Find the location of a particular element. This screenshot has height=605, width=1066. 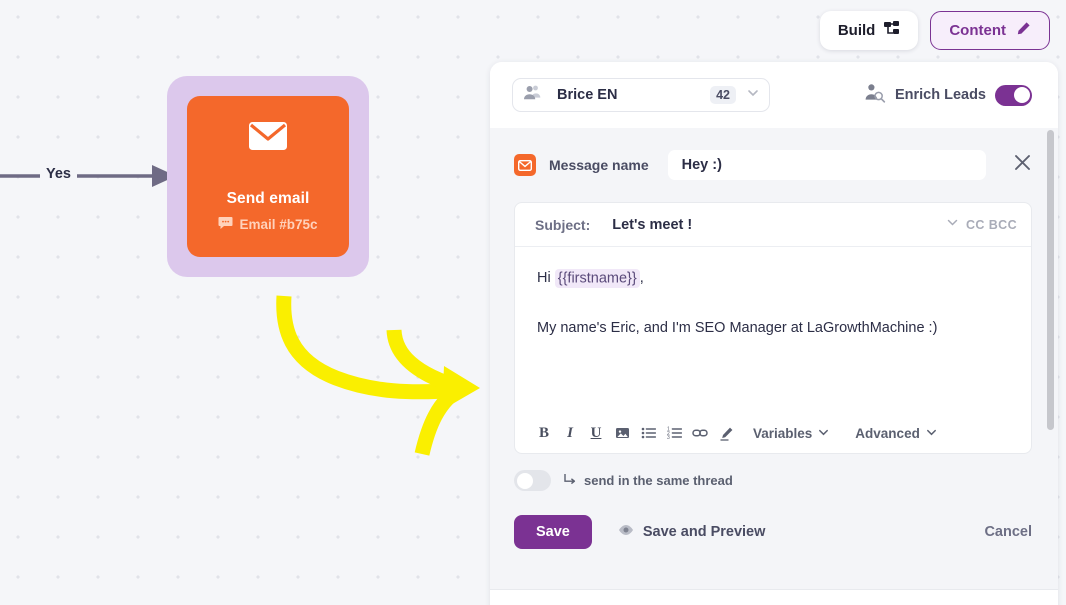

advanced-label: Advanced is located at coordinates (887, 433).